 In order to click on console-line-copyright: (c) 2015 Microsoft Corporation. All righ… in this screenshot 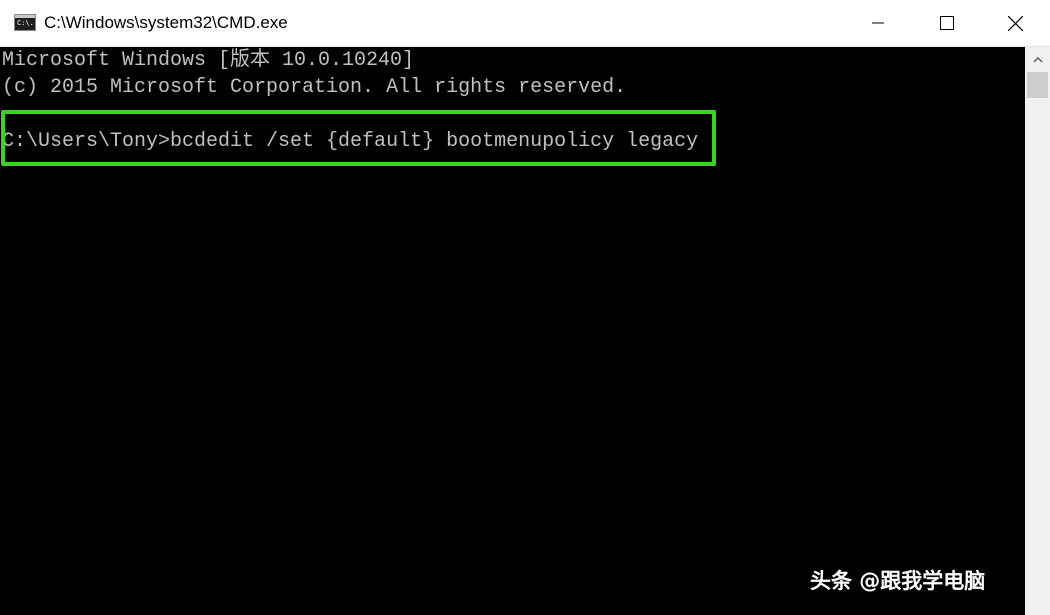, I will do `click(314, 87)`.